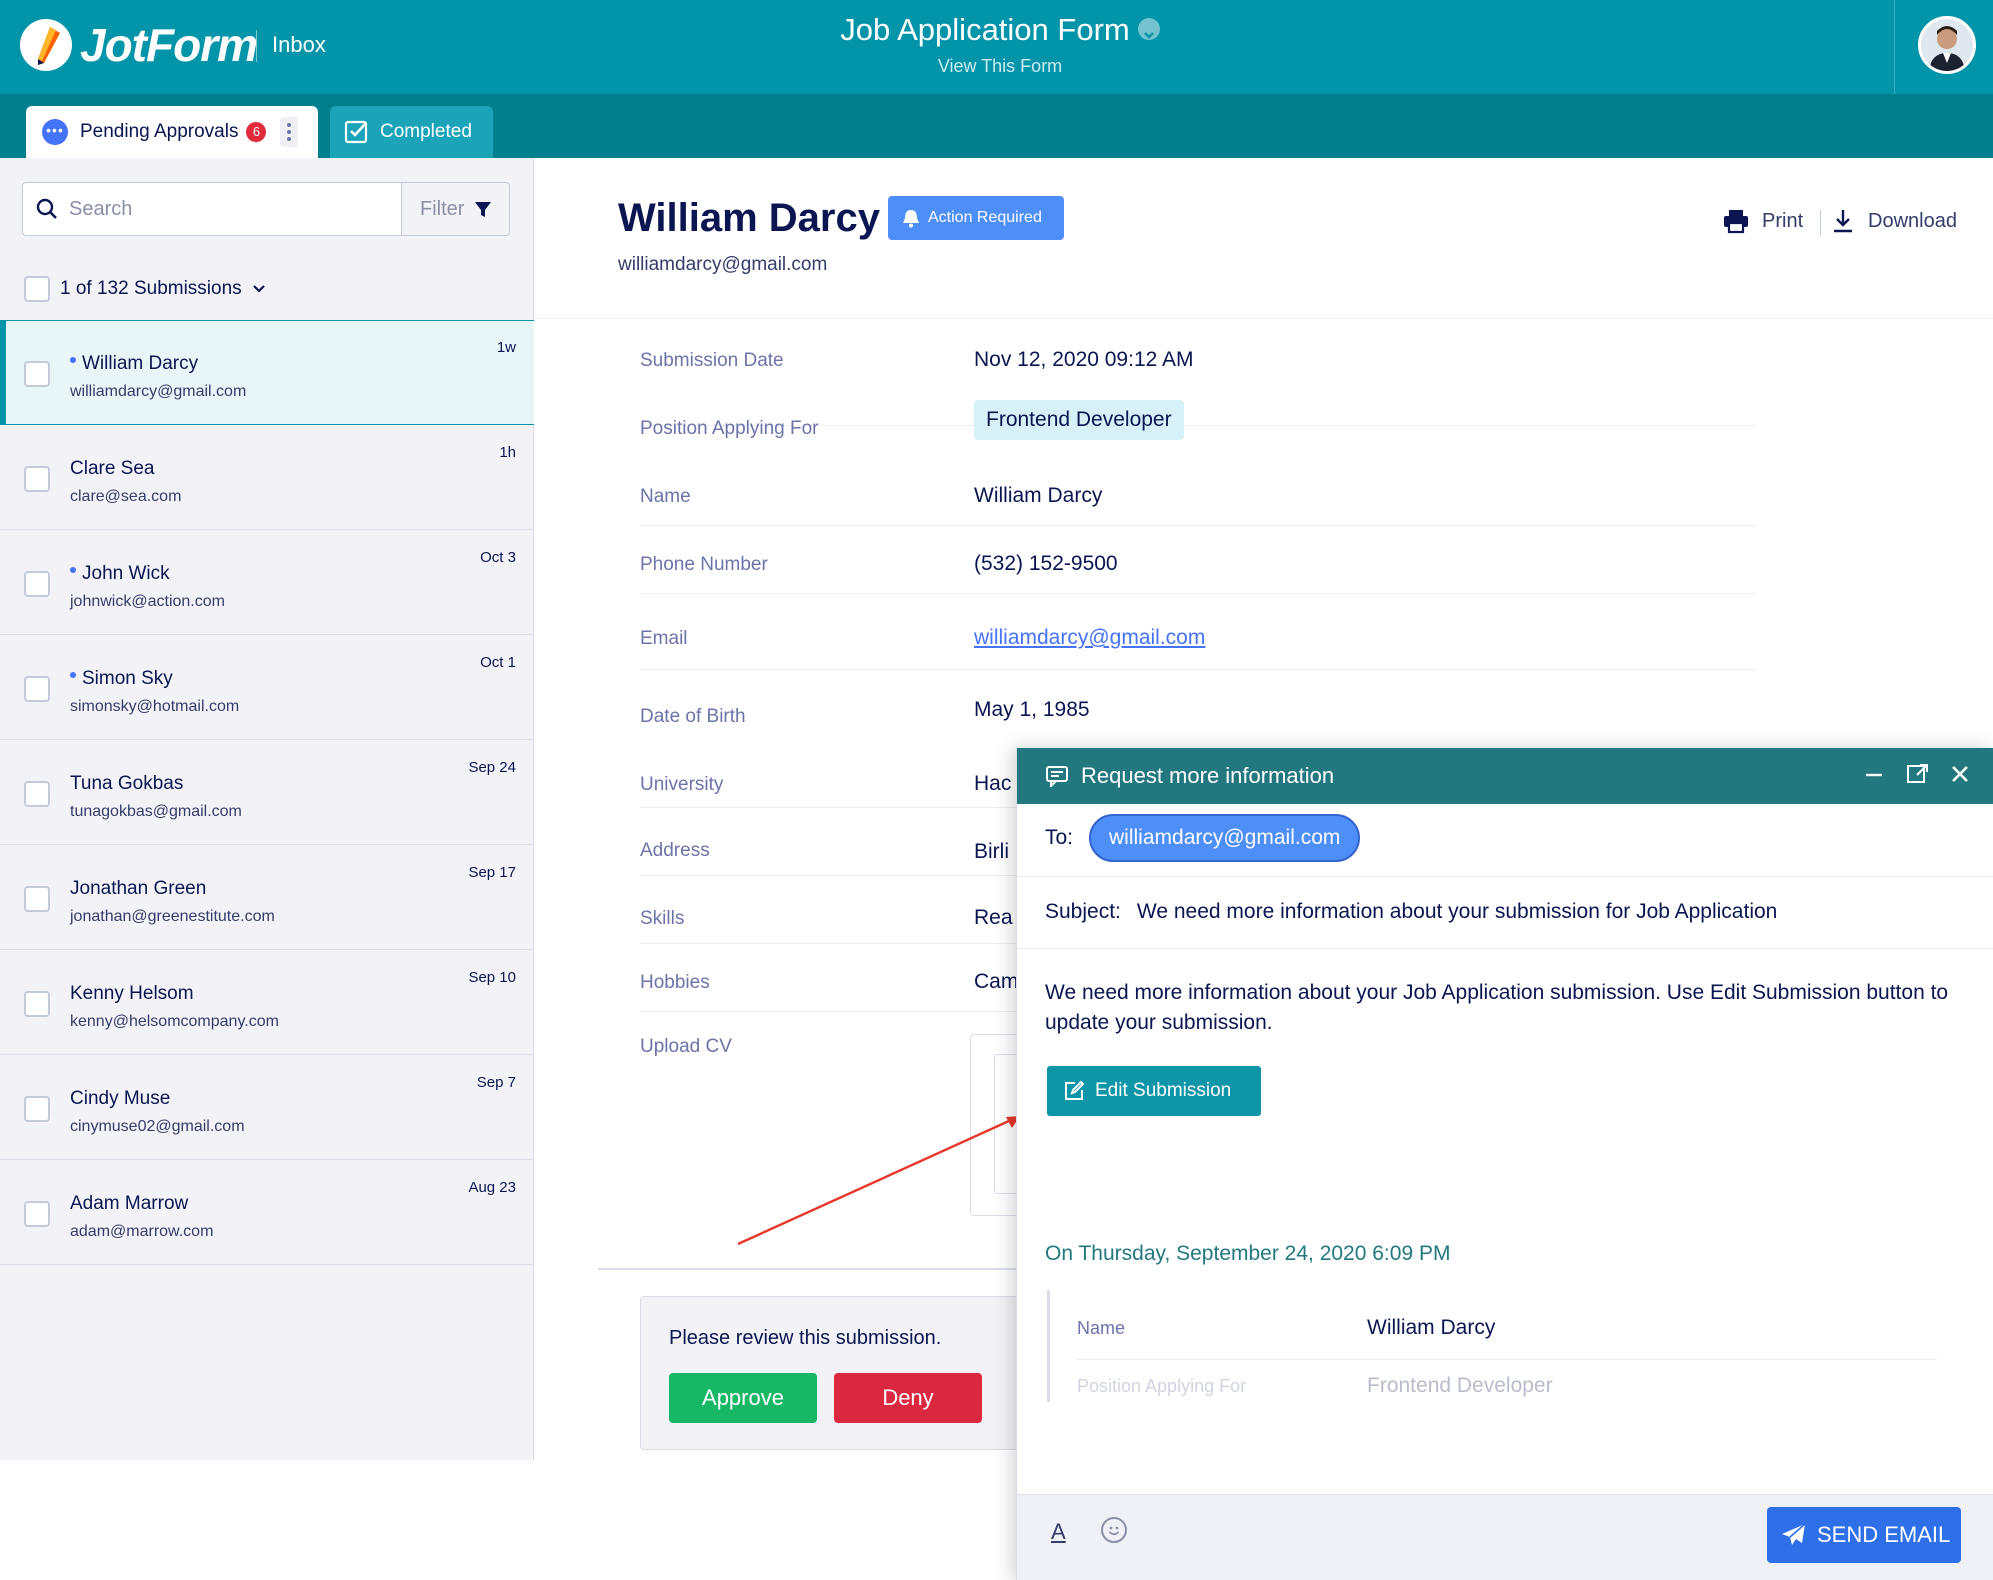  I want to click on item-name: Tuna Gokbas, so click(127, 783).